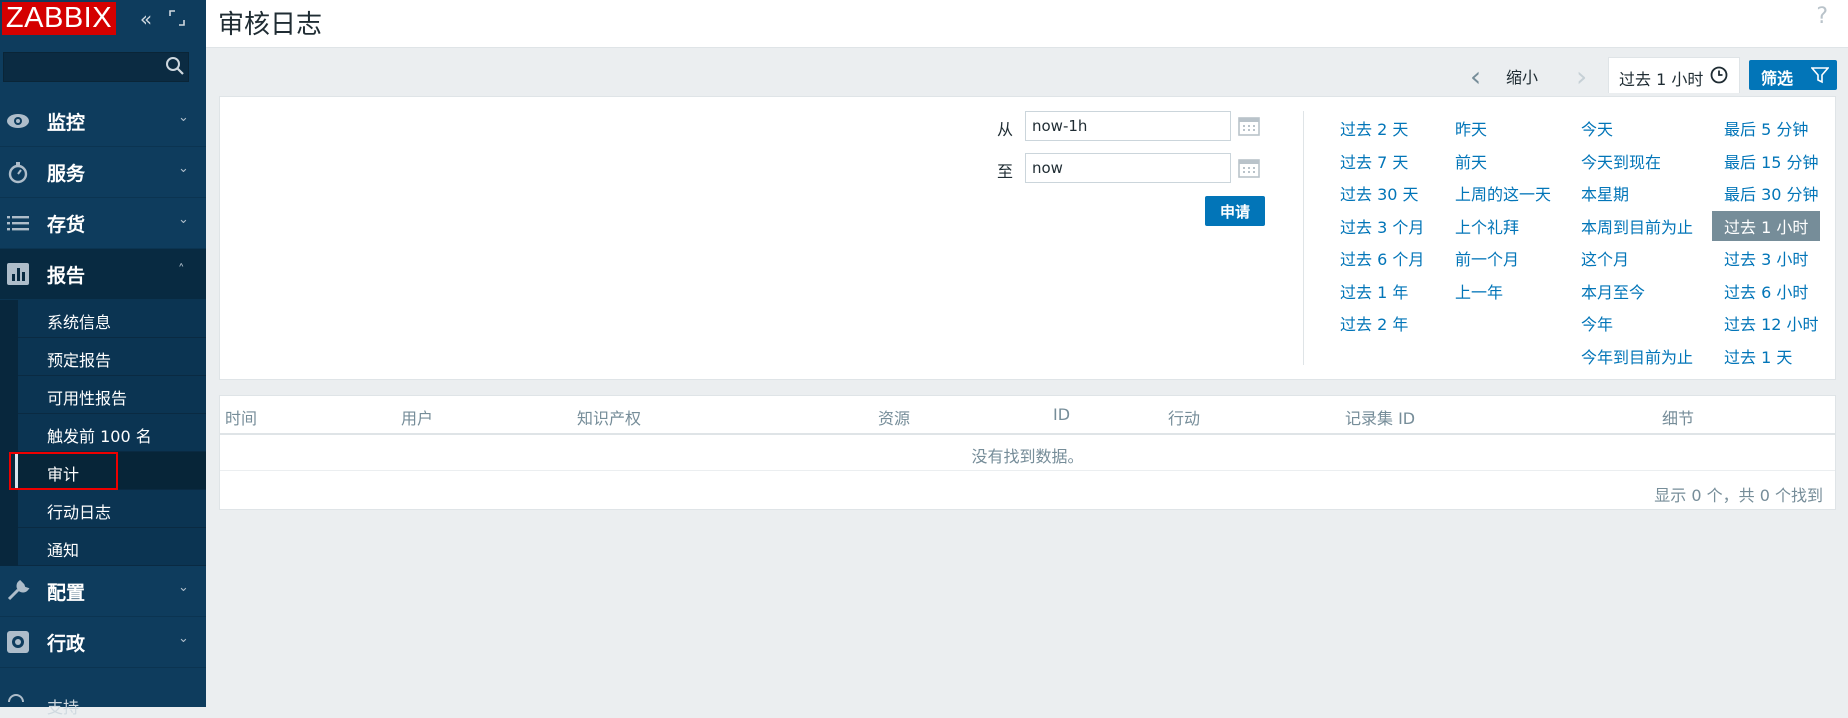  What do you see at coordinates (1822, 16) in the screenshot?
I see `help-icon: ?` at bounding box center [1822, 16].